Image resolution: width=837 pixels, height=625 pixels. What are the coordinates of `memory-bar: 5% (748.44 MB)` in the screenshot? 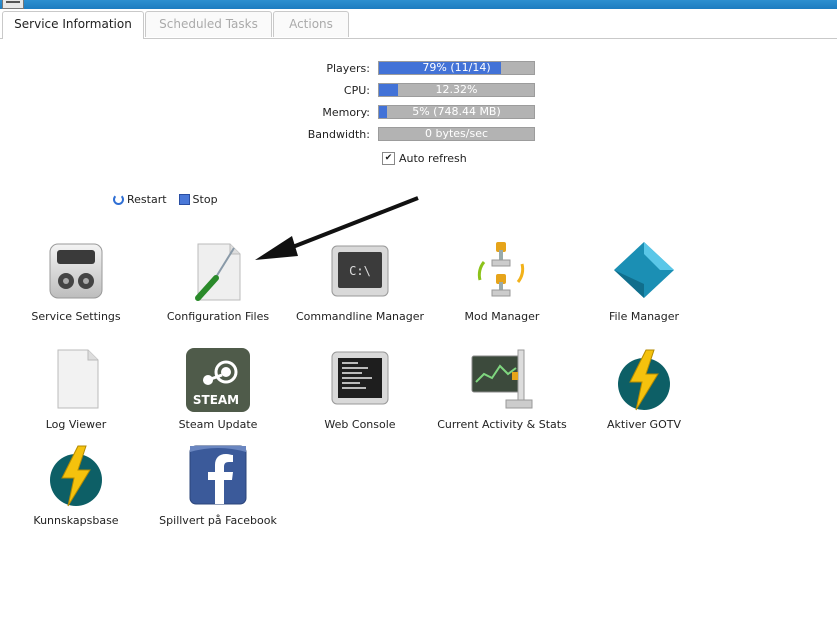 It's located at (456, 112).